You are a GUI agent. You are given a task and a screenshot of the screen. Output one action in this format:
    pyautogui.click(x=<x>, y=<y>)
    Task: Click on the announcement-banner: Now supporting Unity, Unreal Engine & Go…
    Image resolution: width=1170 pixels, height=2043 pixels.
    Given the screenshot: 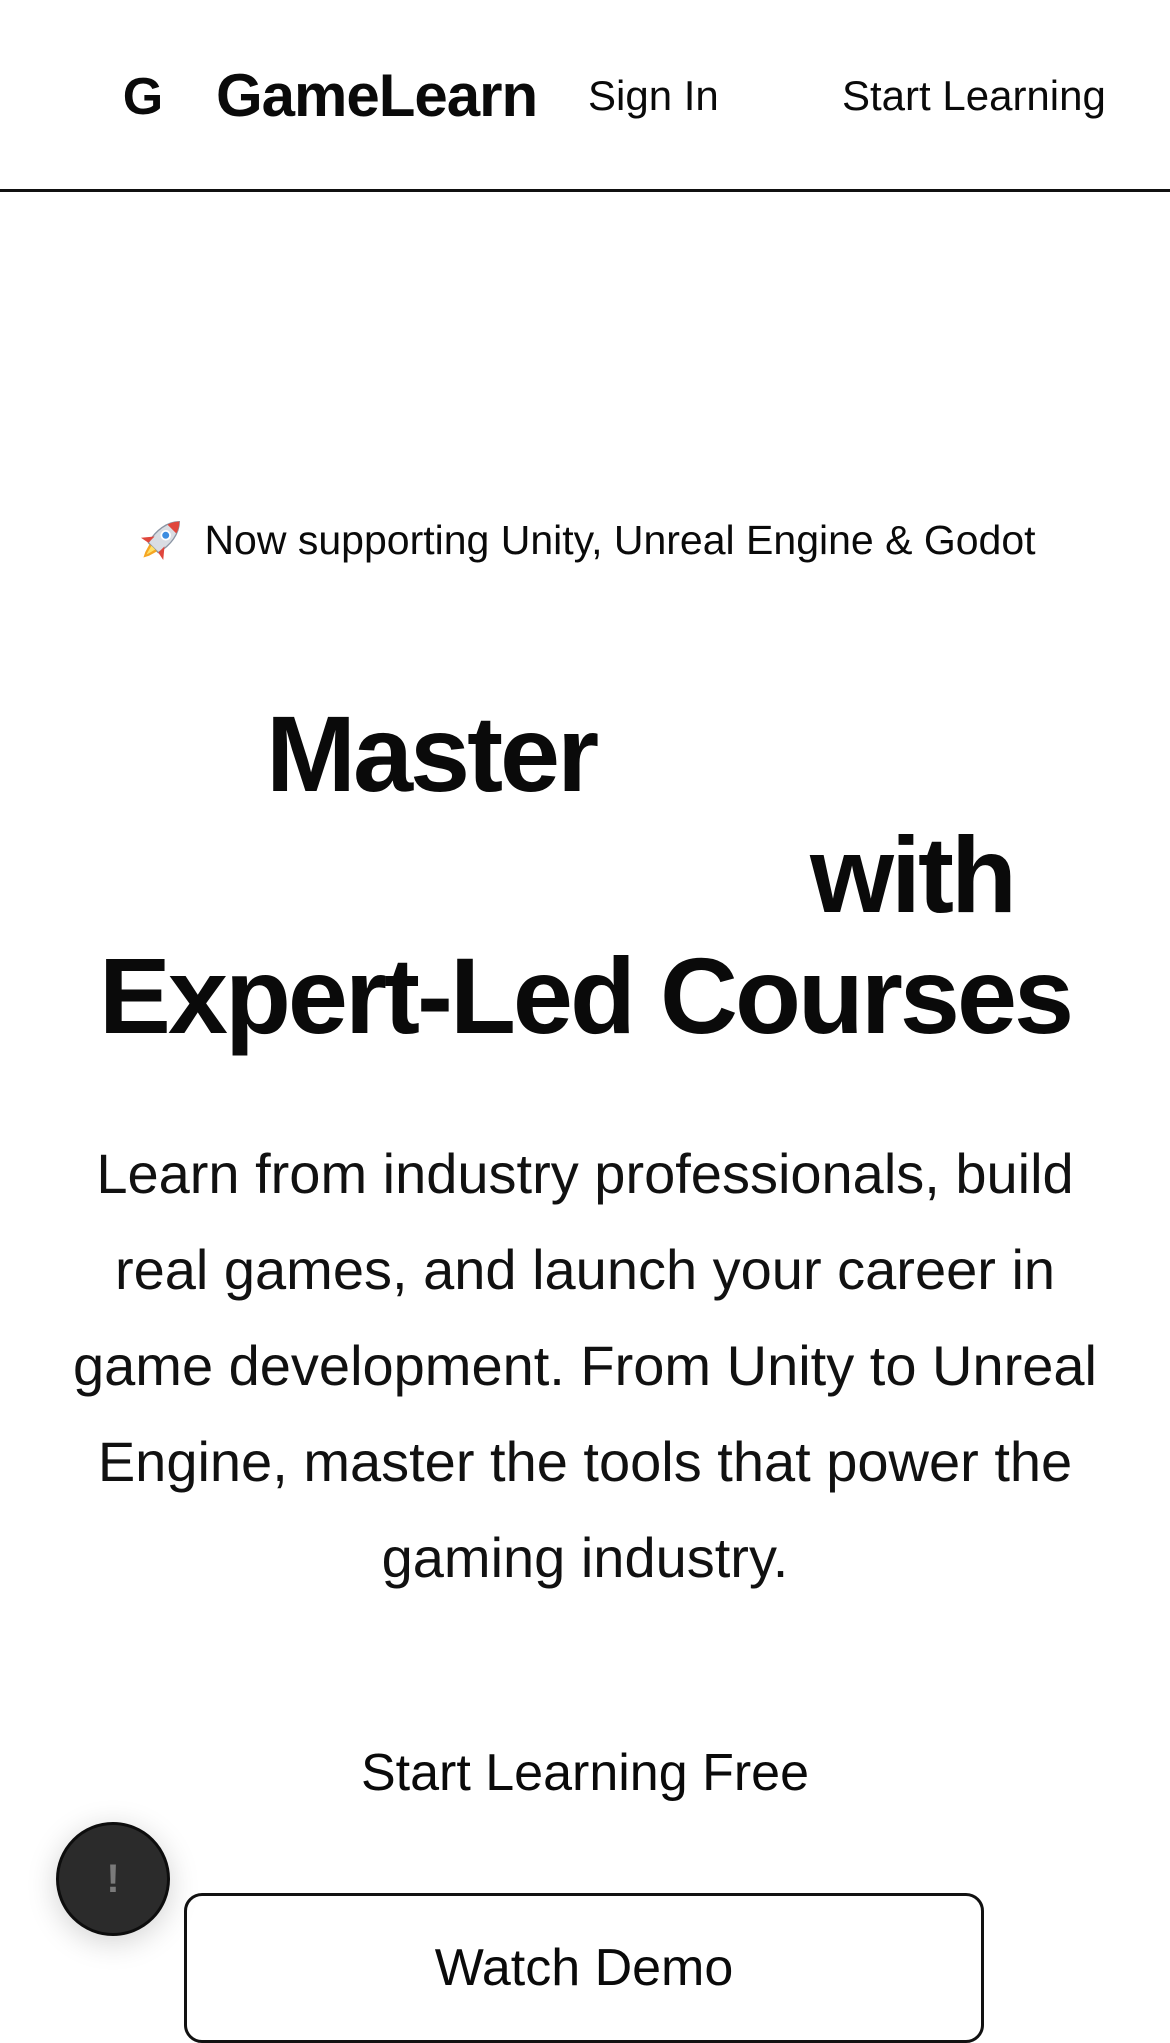 What is the action you would take?
    pyautogui.click(x=585, y=540)
    